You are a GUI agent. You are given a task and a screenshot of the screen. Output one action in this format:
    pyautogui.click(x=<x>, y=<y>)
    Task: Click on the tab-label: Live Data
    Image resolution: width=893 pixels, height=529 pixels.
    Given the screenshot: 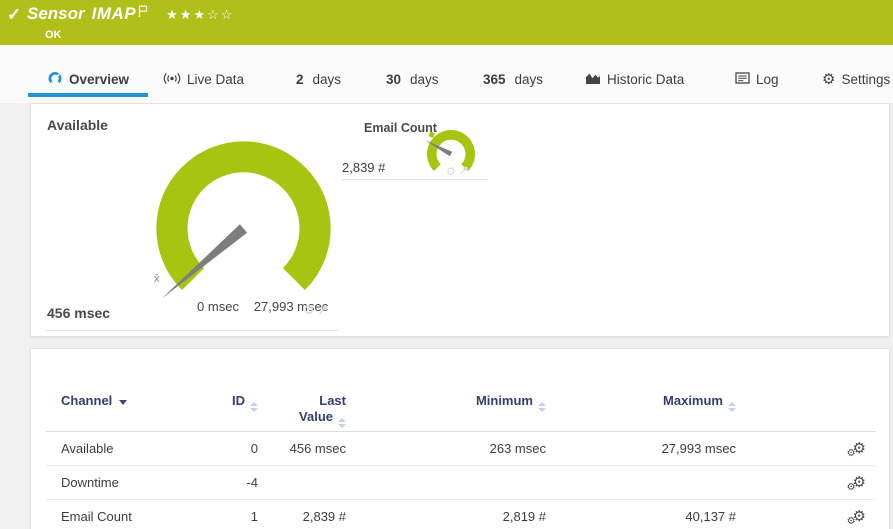 What is the action you would take?
    pyautogui.click(x=216, y=79)
    